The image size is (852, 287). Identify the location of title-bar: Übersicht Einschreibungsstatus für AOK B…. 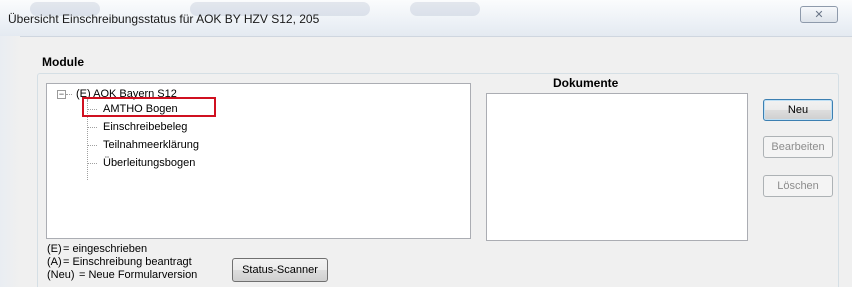
(426, 18).